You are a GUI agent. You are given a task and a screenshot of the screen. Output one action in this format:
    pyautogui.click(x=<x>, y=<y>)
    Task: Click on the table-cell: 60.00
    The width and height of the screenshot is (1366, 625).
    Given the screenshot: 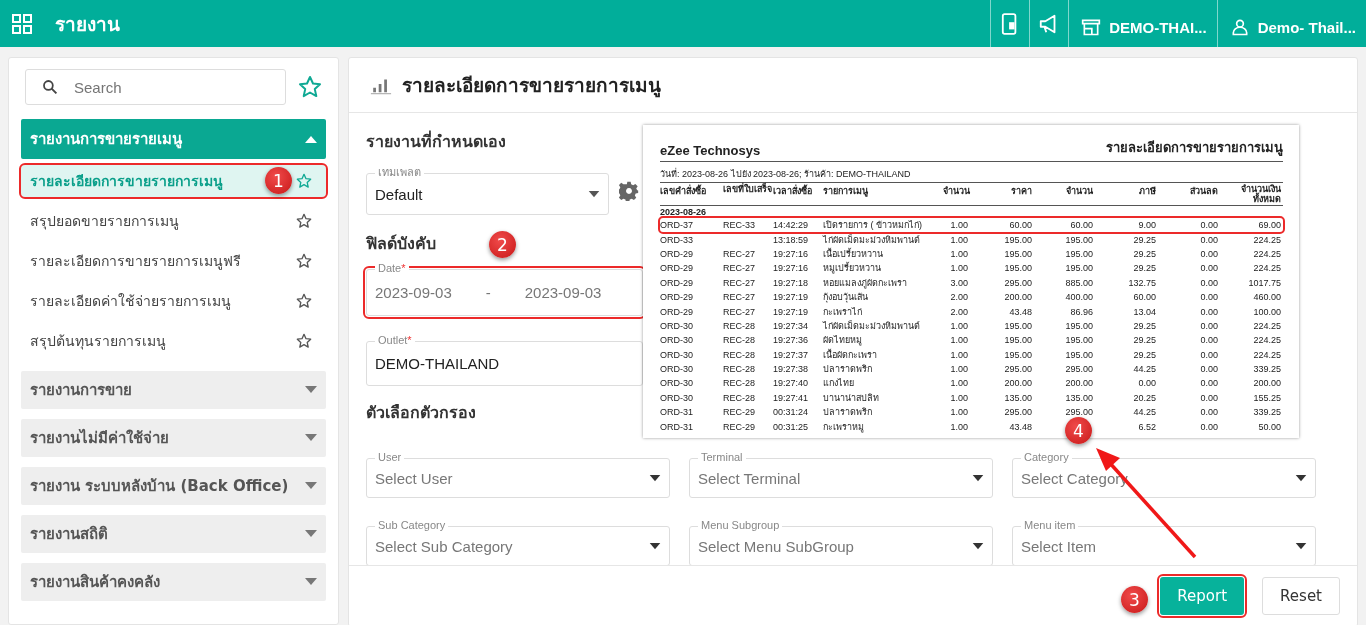 What is the action you would take?
    pyautogui.click(x=1081, y=225)
    